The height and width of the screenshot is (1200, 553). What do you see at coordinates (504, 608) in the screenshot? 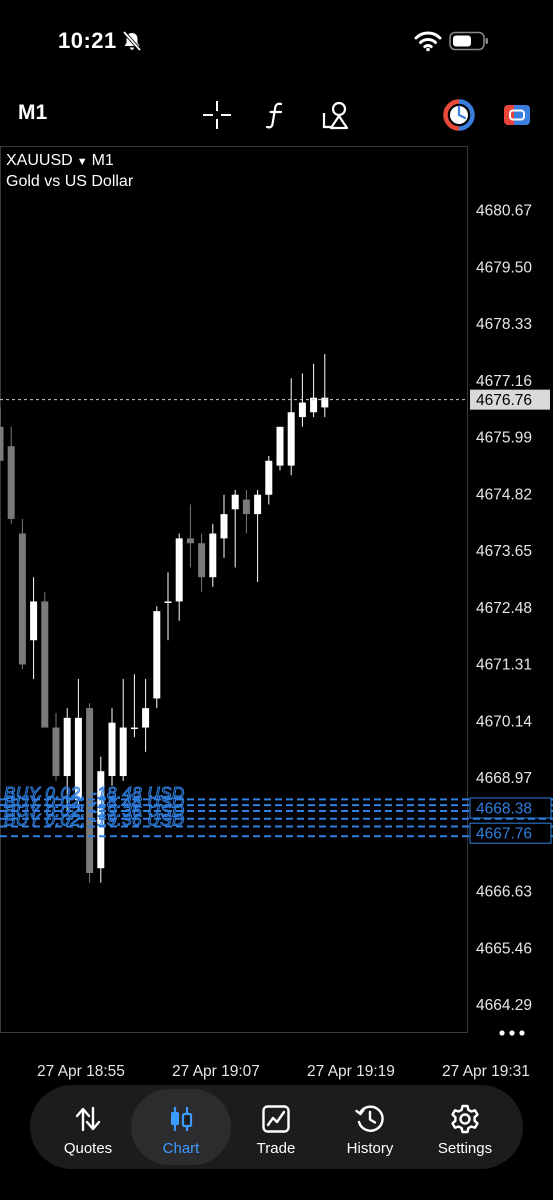
I see `price-axis-label: 4672.48` at bounding box center [504, 608].